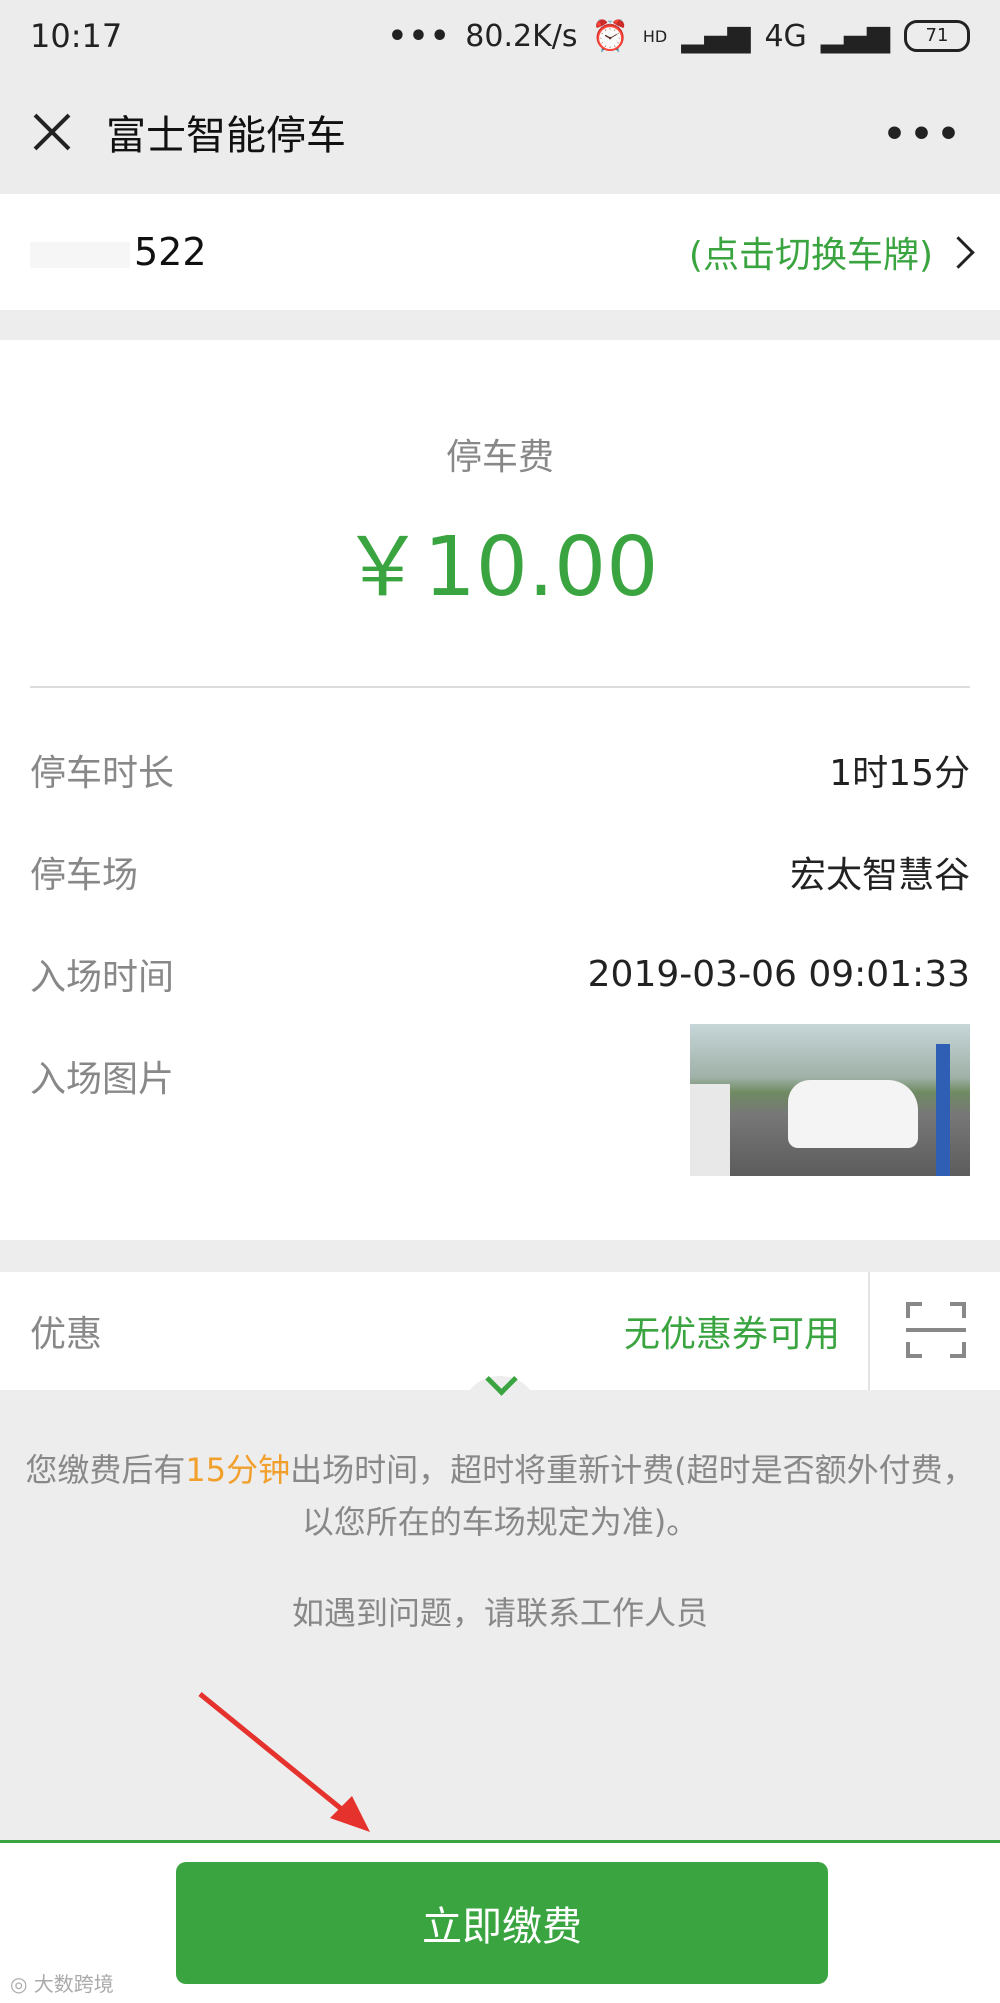 The width and height of the screenshot is (1000, 2003). Describe the element at coordinates (502, 1923) in the screenshot. I see `pay-now-button: 立即缴费` at that location.